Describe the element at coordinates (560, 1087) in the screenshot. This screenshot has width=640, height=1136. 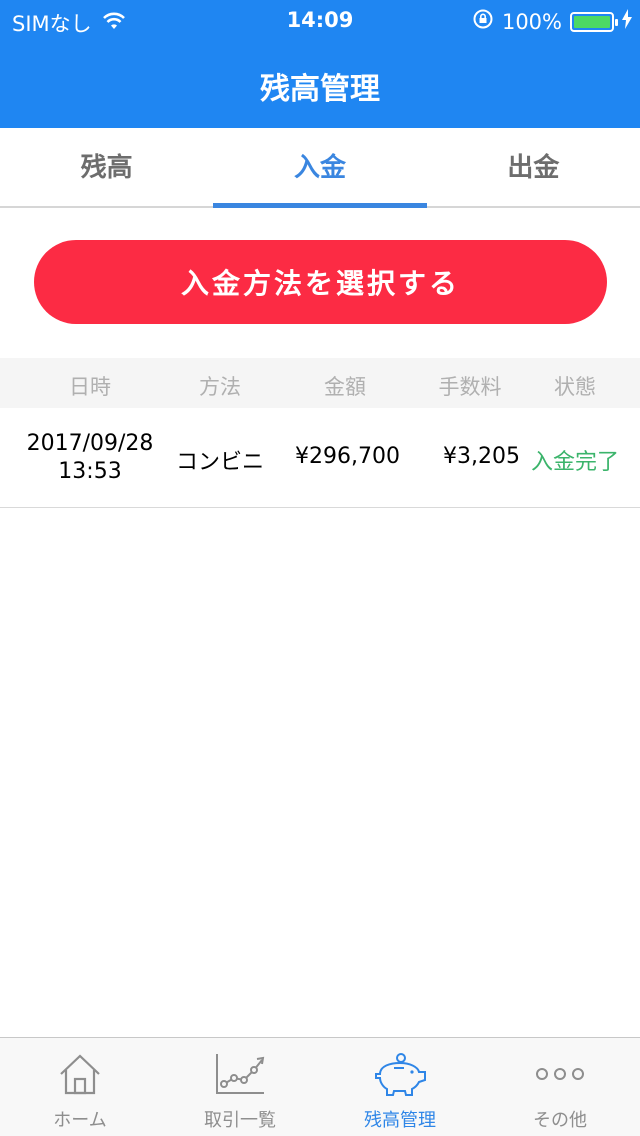
I see `tabbar-more: その他` at that location.